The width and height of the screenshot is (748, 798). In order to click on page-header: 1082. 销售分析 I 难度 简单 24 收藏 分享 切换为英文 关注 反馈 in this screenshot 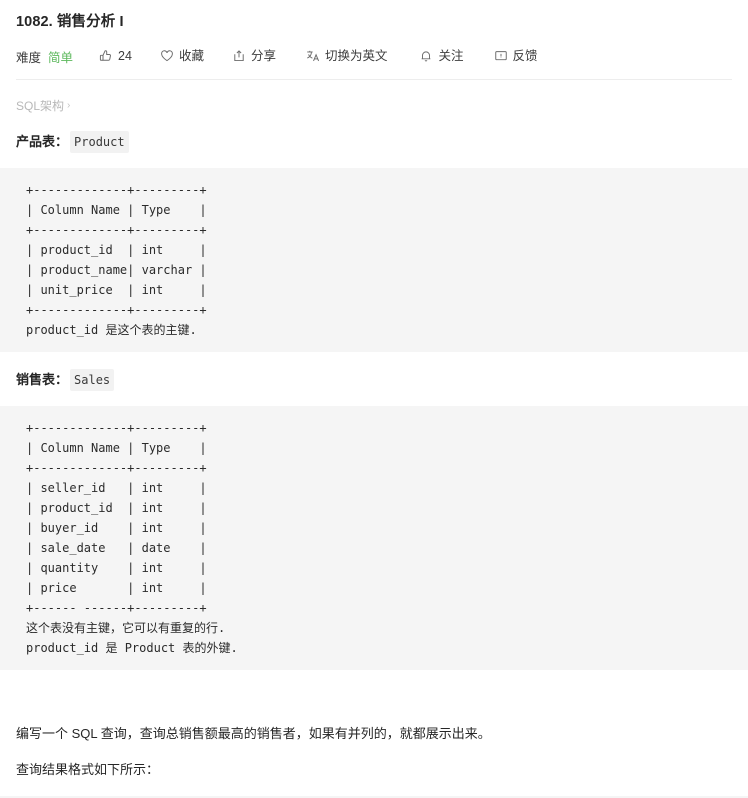, I will do `click(374, 40)`.